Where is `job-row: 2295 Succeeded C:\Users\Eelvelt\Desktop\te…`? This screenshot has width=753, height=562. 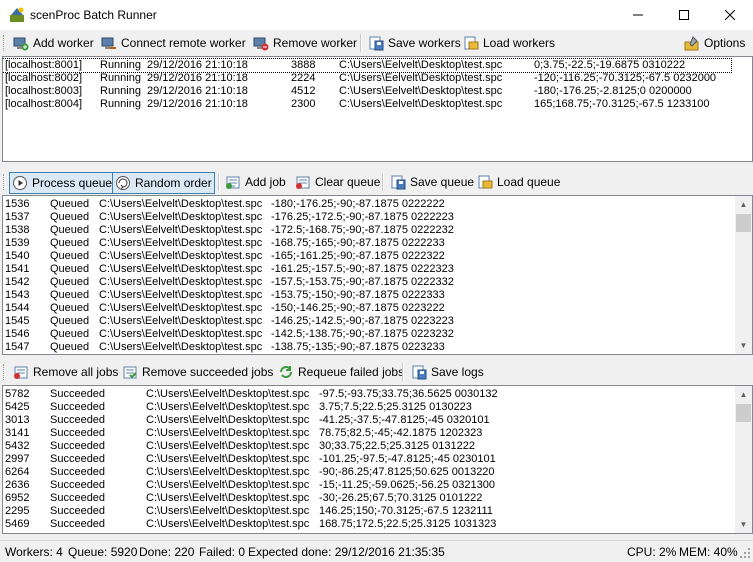
job-row: 2295 Succeeded C:\Users\Eelvelt\Desktop\te… is located at coordinates (367, 511).